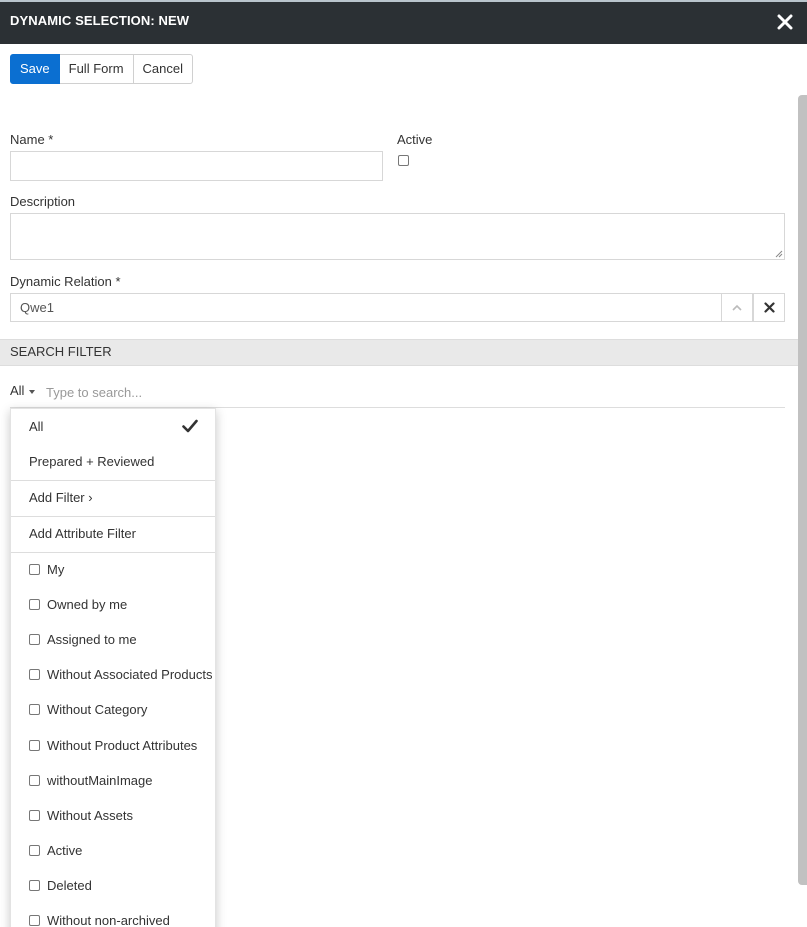 This screenshot has height=927, width=807. I want to click on description-textarea, so click(397, 236).